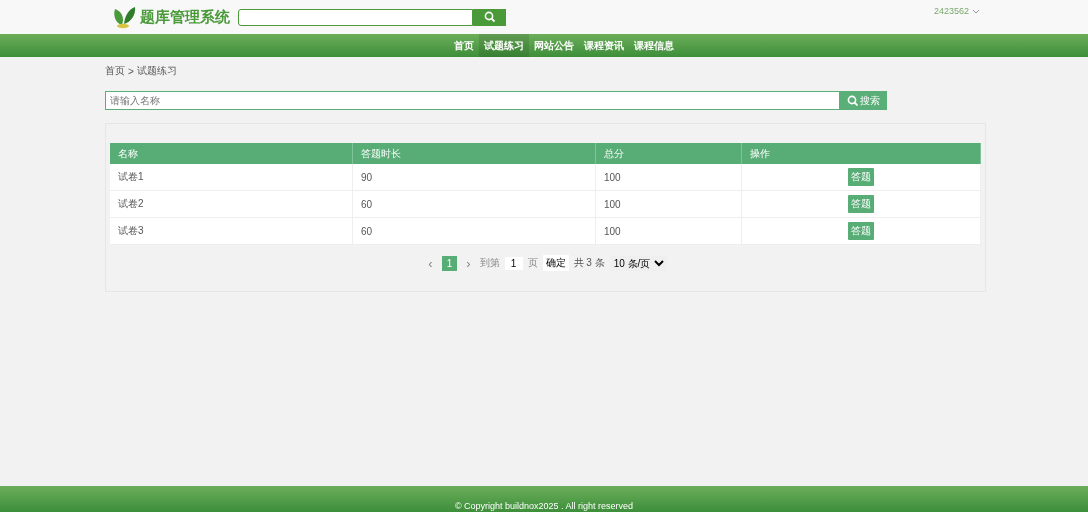 This screenshot has width=1088, height=512. What do you see at coordinates (489, 263) in the screenshot?
I see `goto-label: 到第` at bounding box center [489, 263].